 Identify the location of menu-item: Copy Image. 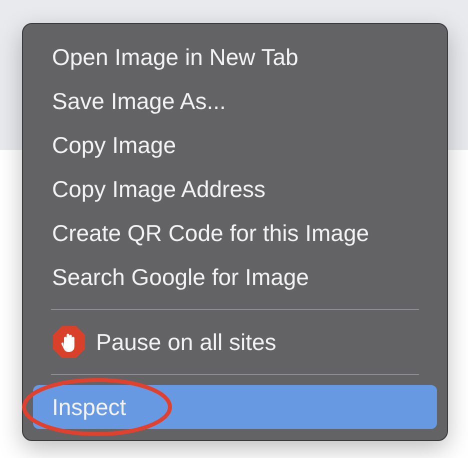
(235, 145).